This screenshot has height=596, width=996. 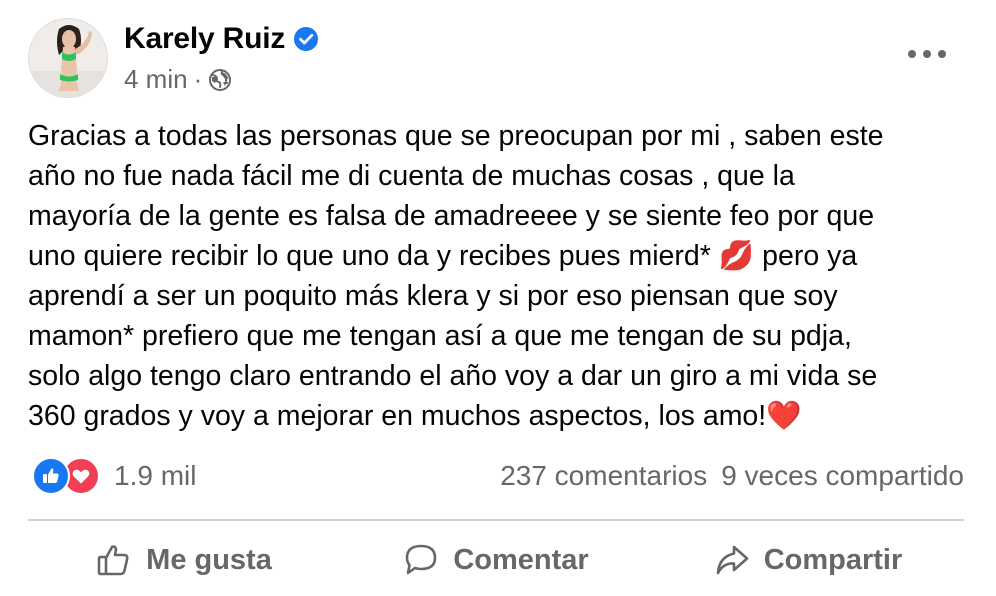 I want to click on like-reaction-icon, so click(x=51, y=476).